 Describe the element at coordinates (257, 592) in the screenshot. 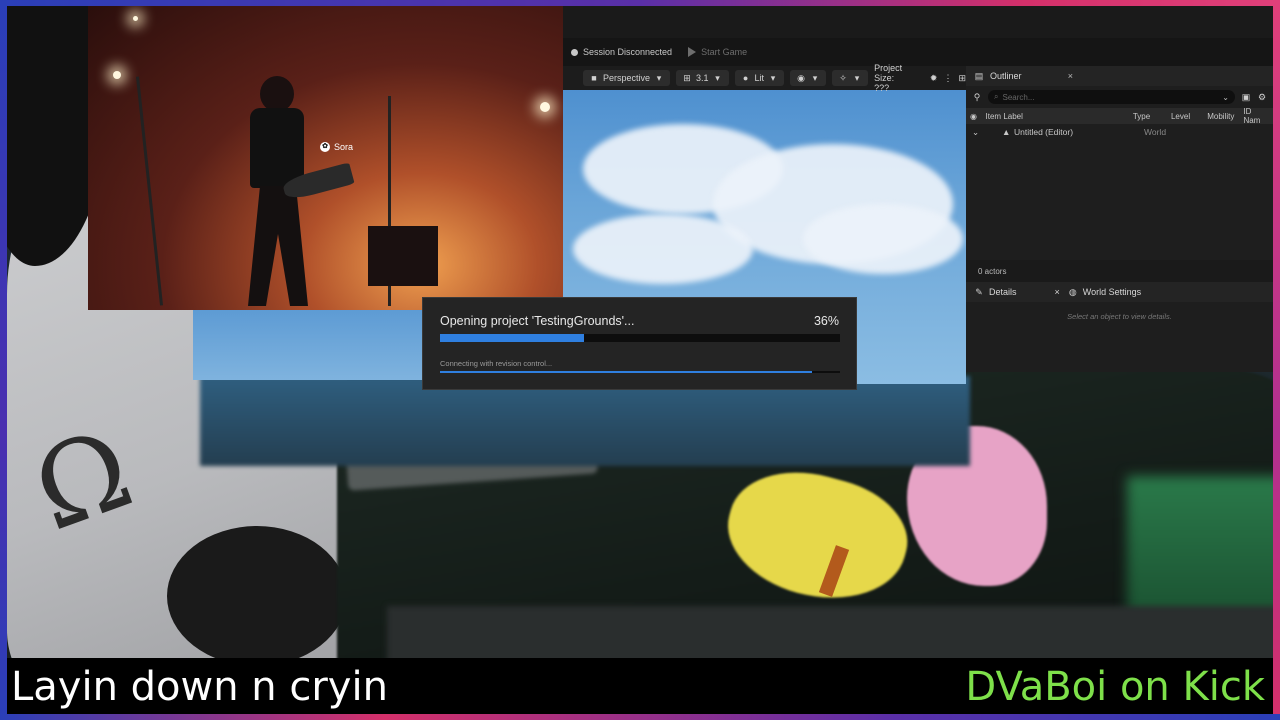

I see `pillow-shadow` at that location.